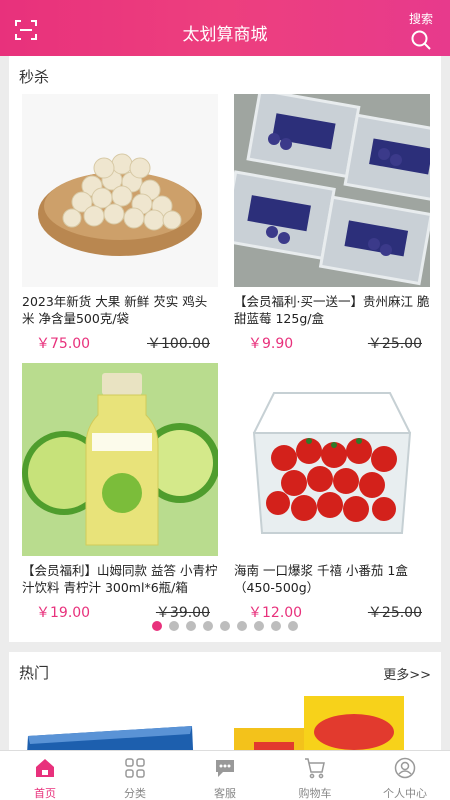 This screenshot has height=800, width=450. What do you see at coordinates (120, 579) in the screenshot?
I see `product-name: 【会员福利】山姆同款 益答 小青柠汁饮料 青柠汁 300ml*6瓶/箱` at bounding box center [120, 579].